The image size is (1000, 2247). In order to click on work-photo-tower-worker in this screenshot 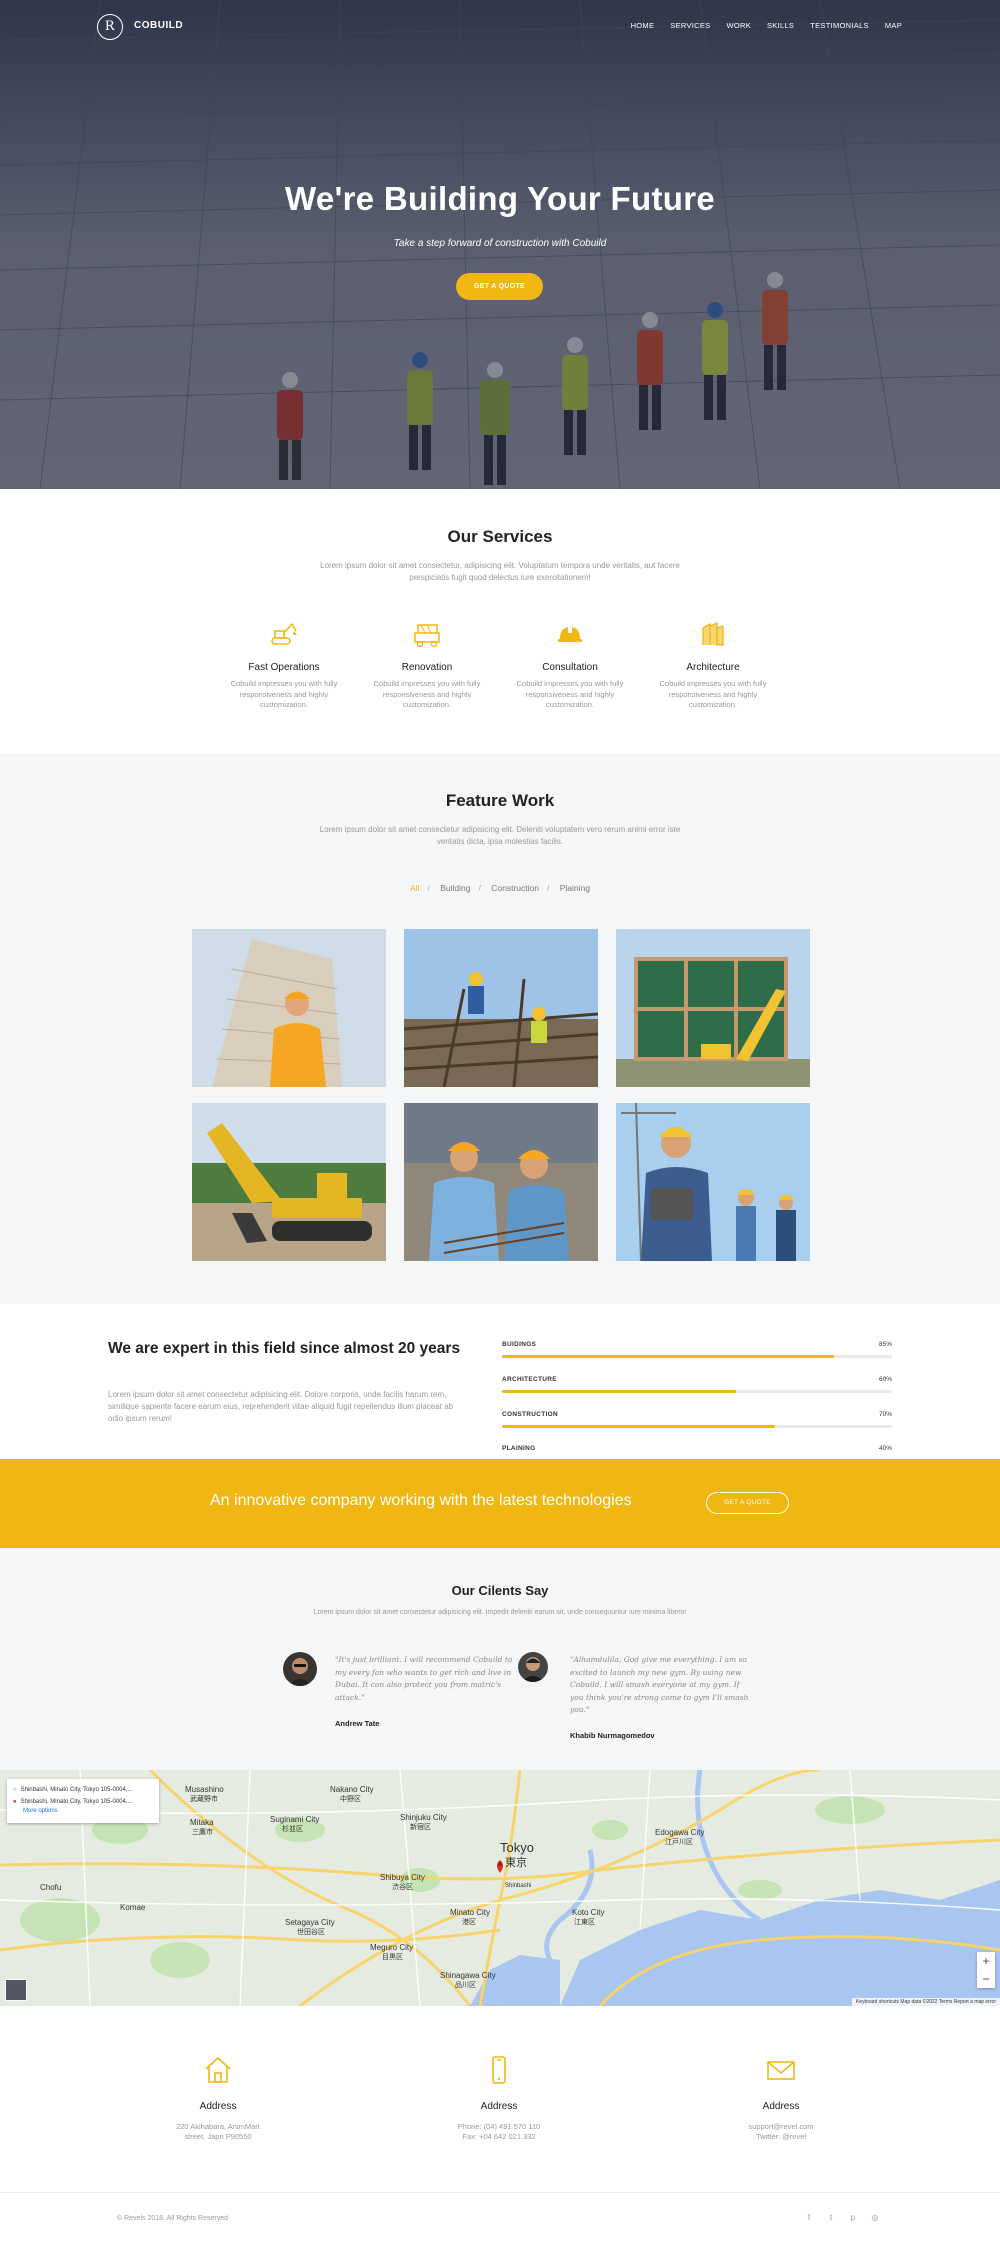, I will do `click(289, 1008)`.